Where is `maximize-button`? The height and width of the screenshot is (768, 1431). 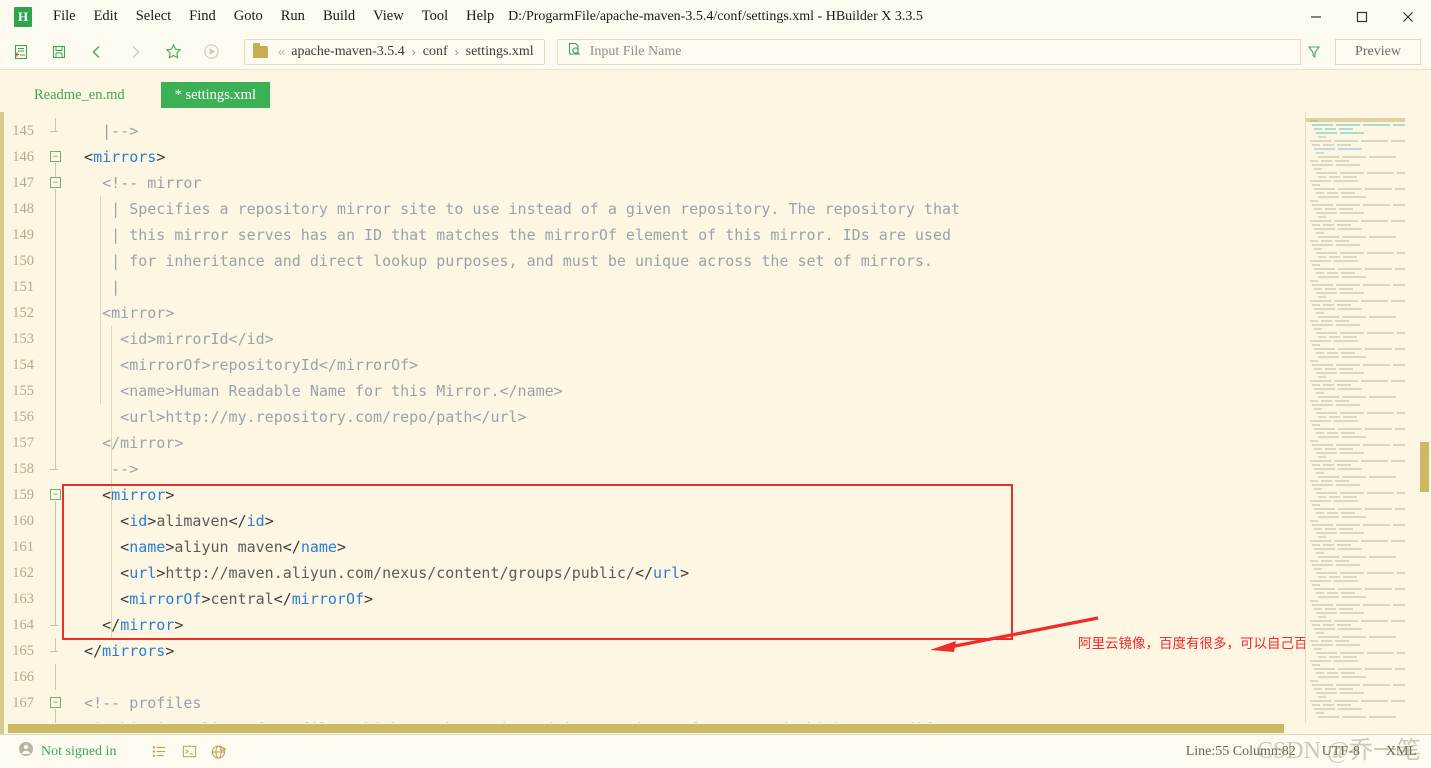
maximize-button is located at coordinates (1362, 17).